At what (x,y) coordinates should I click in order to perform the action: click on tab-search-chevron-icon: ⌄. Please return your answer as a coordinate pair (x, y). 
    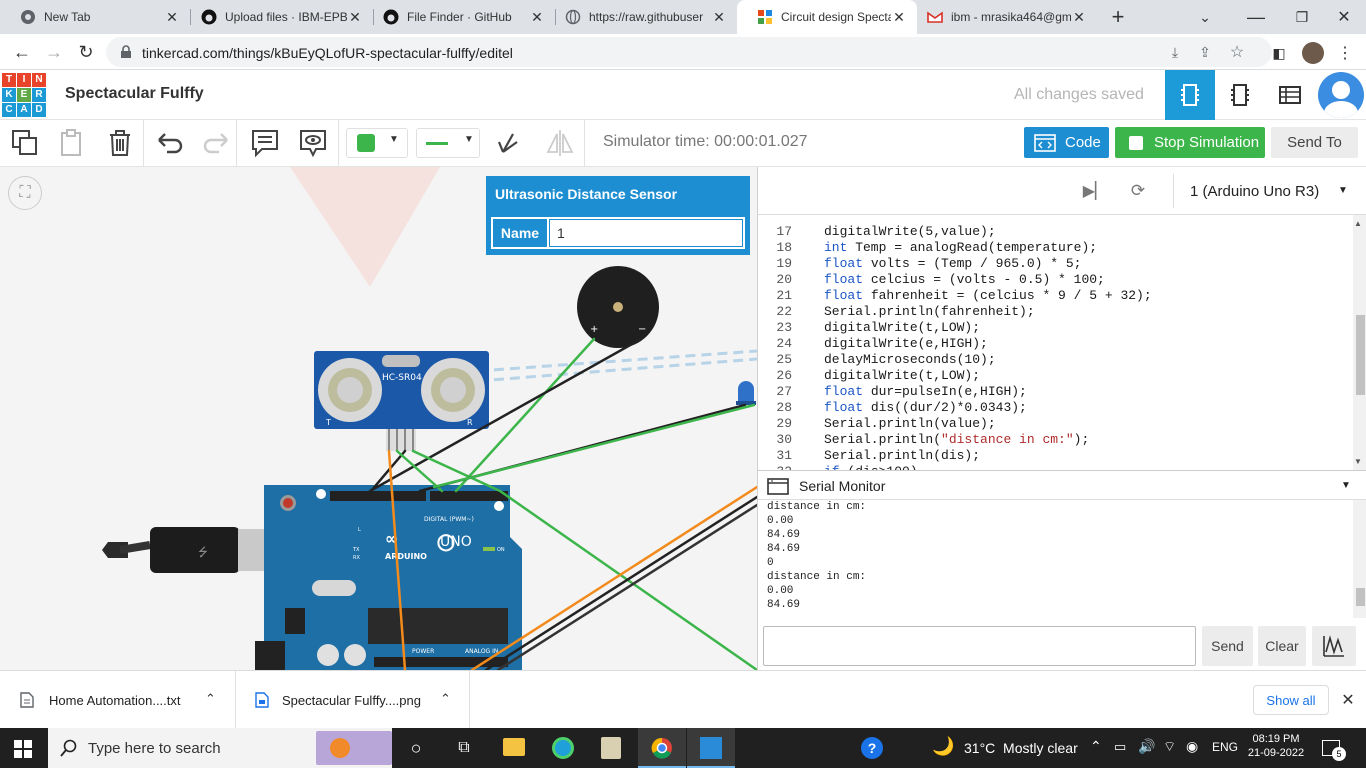
    Looking at the image, I should click on (1205, 17).